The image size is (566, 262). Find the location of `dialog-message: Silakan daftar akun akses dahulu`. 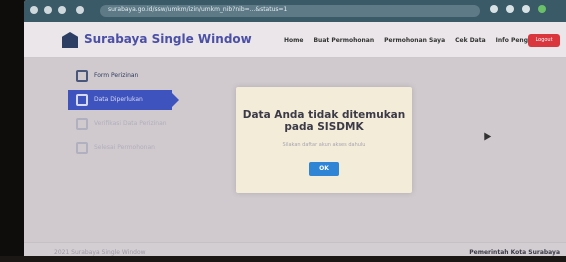

dialog-message: Silakan daftar akun akses dahulu is located at coordinates (324, 145).